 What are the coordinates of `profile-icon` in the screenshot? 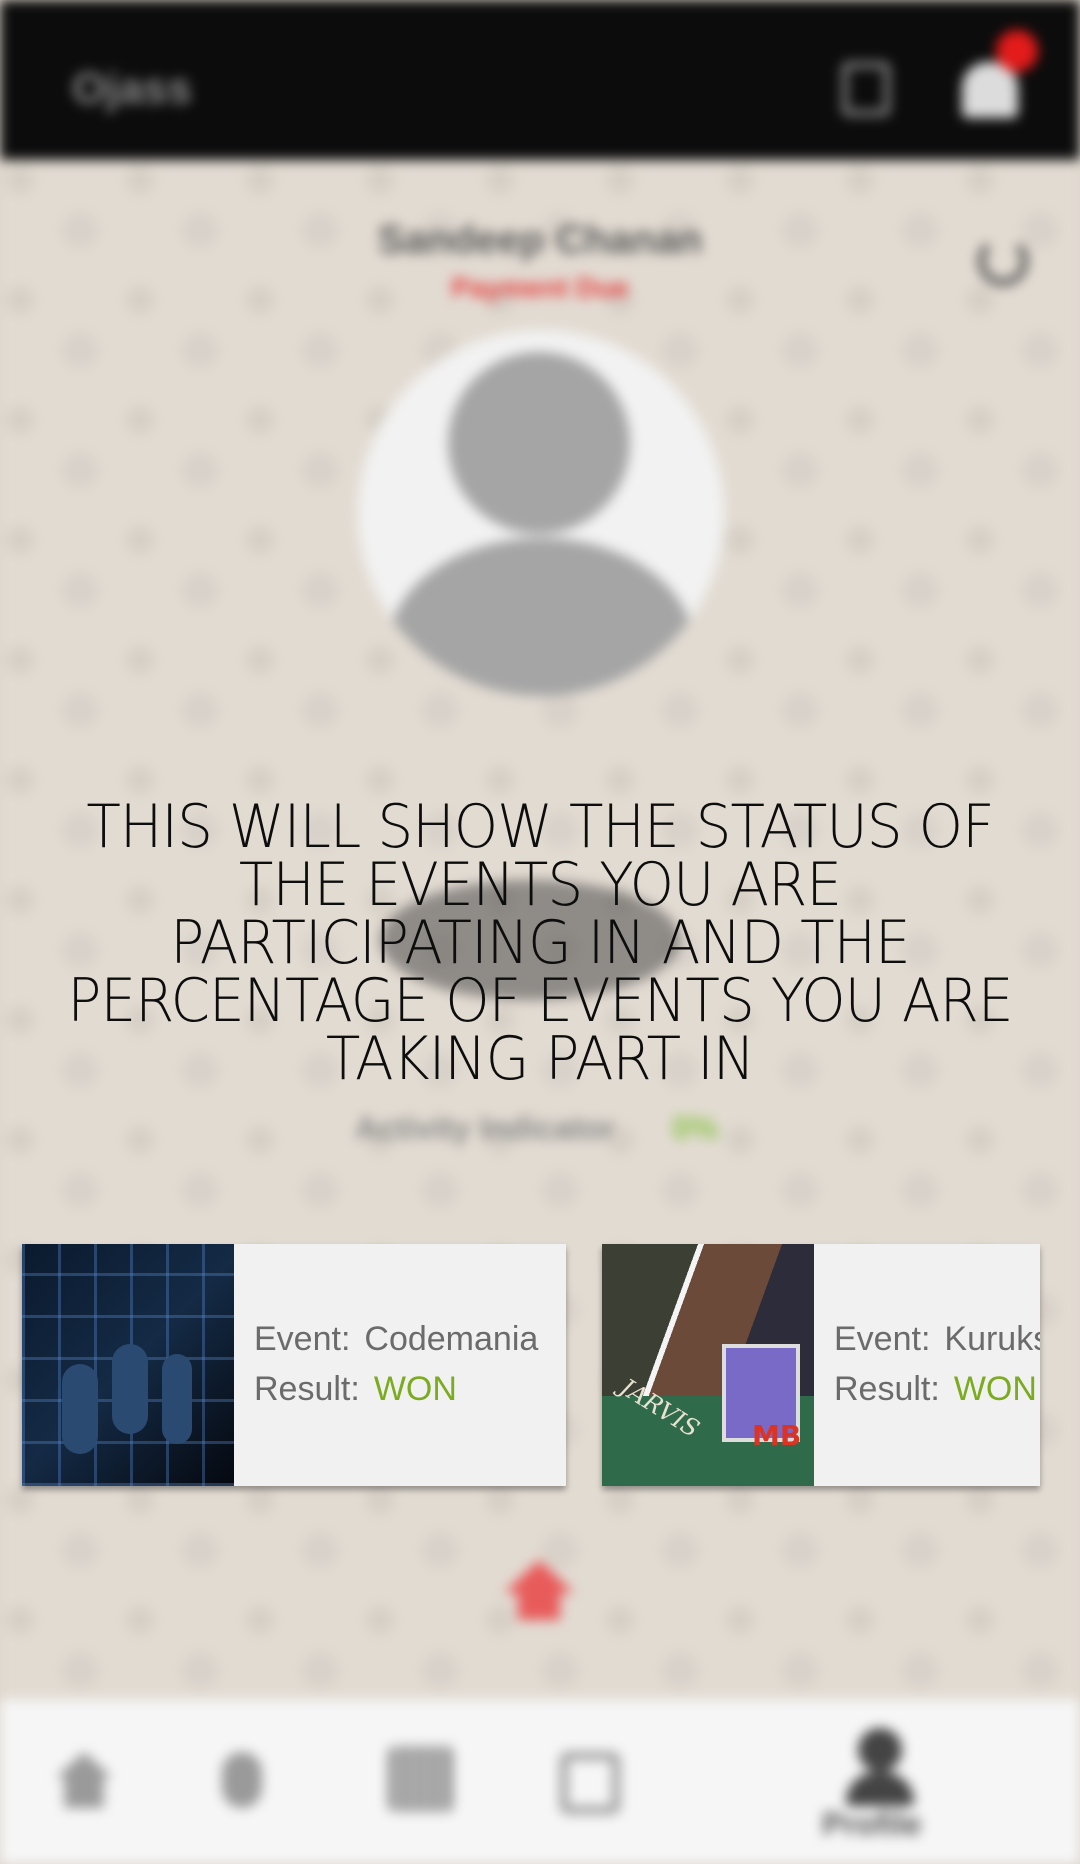 It's located at (880, 1750).